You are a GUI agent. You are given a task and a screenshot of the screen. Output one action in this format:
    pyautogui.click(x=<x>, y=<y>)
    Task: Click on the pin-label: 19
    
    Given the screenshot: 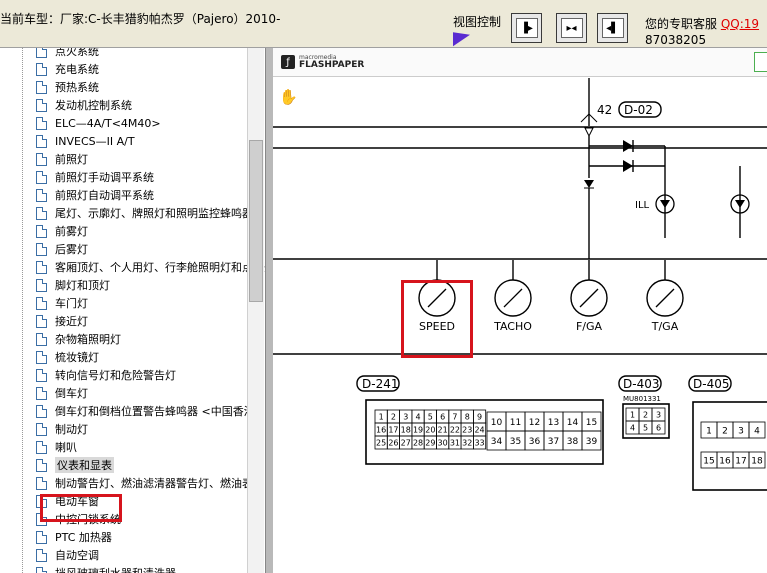 What is the action you would take?
    pyautogui.click(x=418, y=430)
    